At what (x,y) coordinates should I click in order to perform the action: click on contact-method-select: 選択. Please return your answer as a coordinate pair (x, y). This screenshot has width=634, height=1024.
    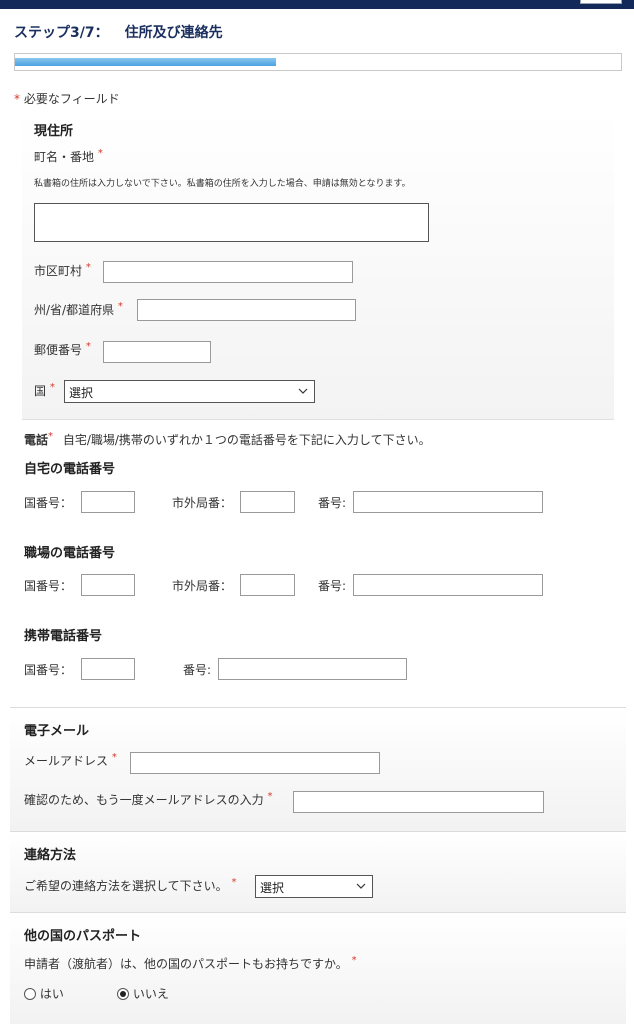
    Looking at the image, I should click on (314, 886).